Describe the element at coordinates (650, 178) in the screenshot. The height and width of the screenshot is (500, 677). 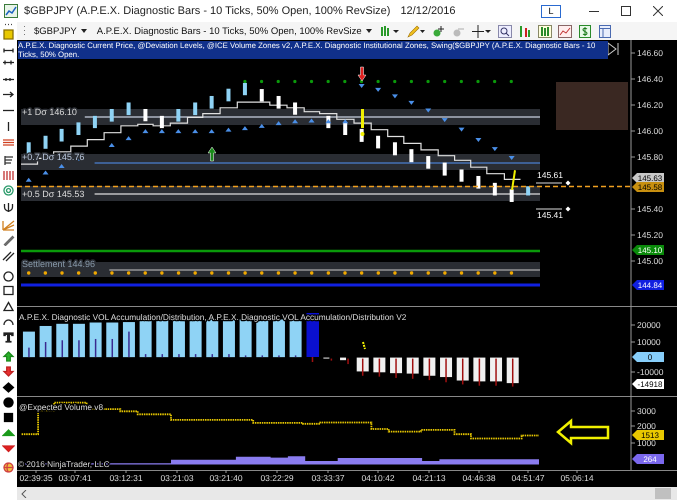
I see `price-tag-text: 145.63` at that location.